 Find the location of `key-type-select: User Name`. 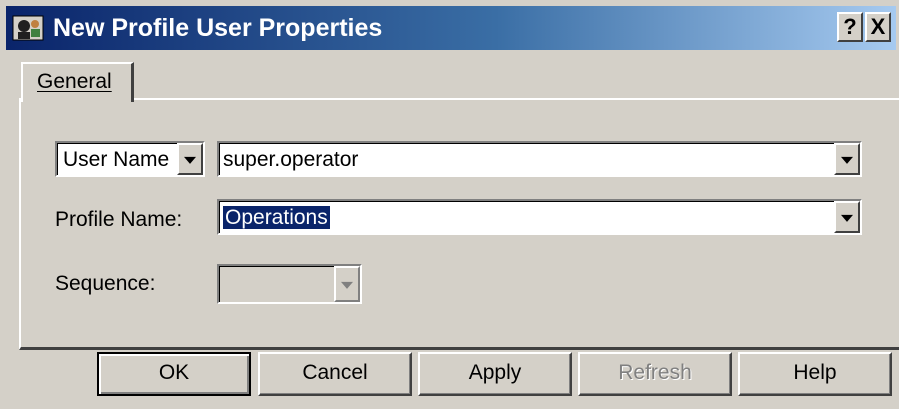

key-type-select: User Name is located at coordinates (130, 159).